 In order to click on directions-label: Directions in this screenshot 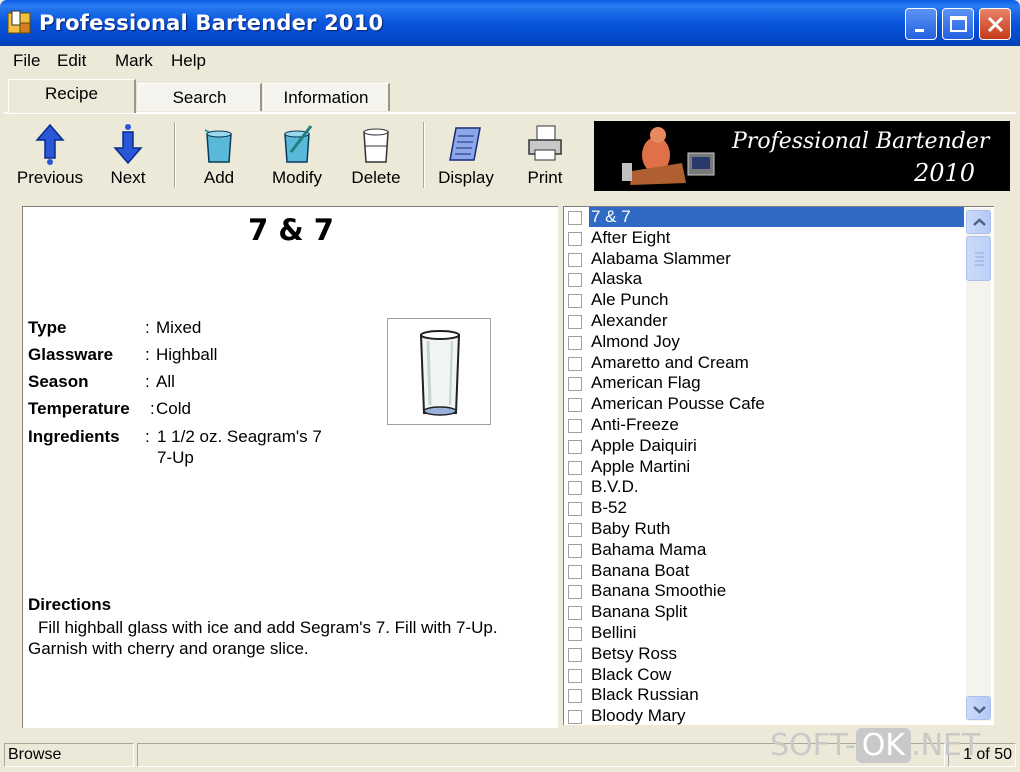, I will do `click(70, 604)`.